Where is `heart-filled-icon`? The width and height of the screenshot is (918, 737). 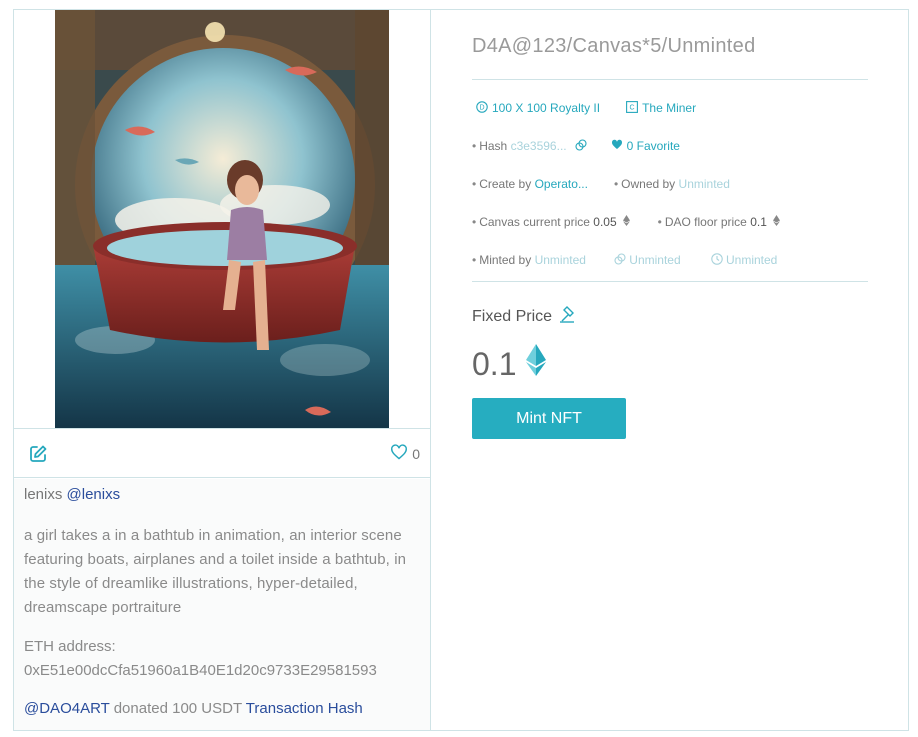
heart-filled-icon is located at coordinates (617, 146).